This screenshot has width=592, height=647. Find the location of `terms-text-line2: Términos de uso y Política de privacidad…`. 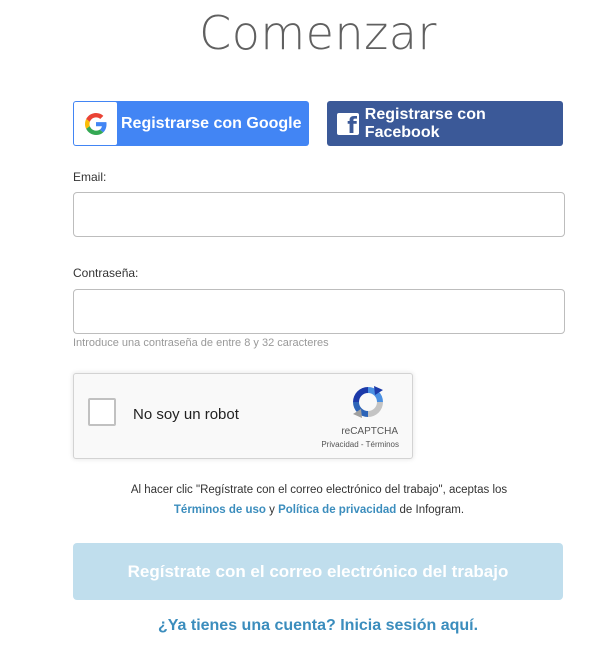

terms-text-line2: Términos de uso y Política de privacidad… is located at coordinates (319, 510).